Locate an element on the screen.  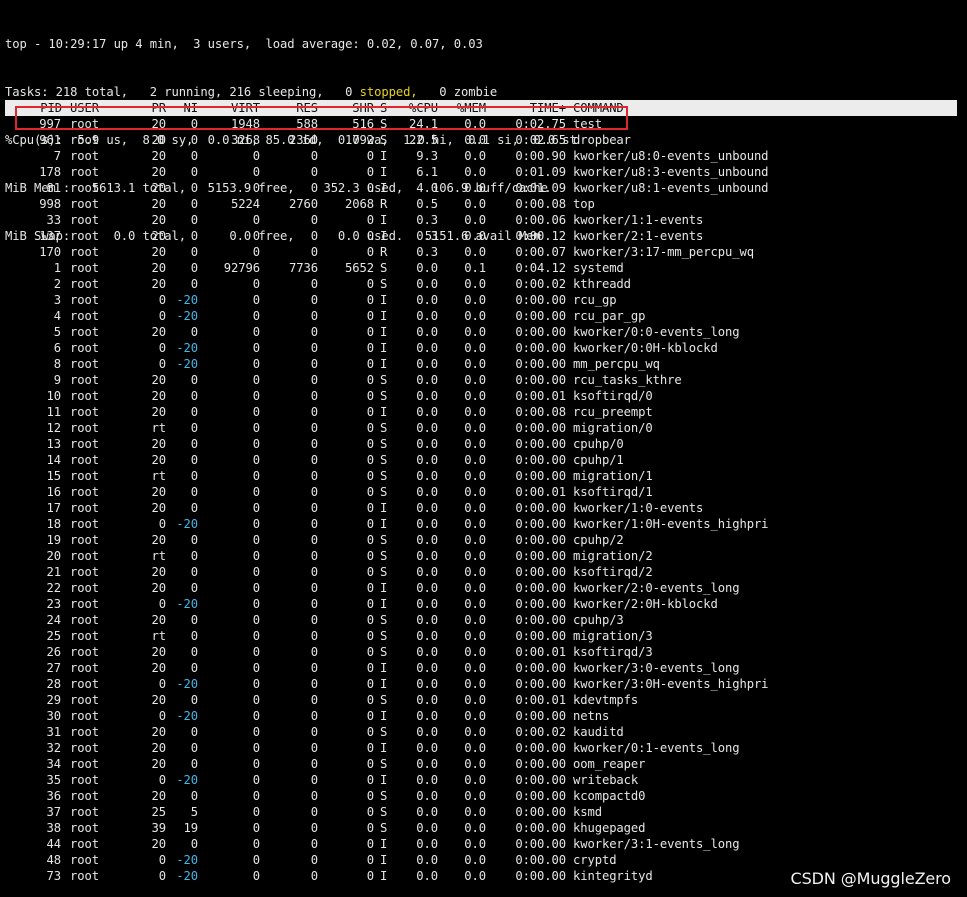
cell-priority: rt is located at coordinates (159, 556).